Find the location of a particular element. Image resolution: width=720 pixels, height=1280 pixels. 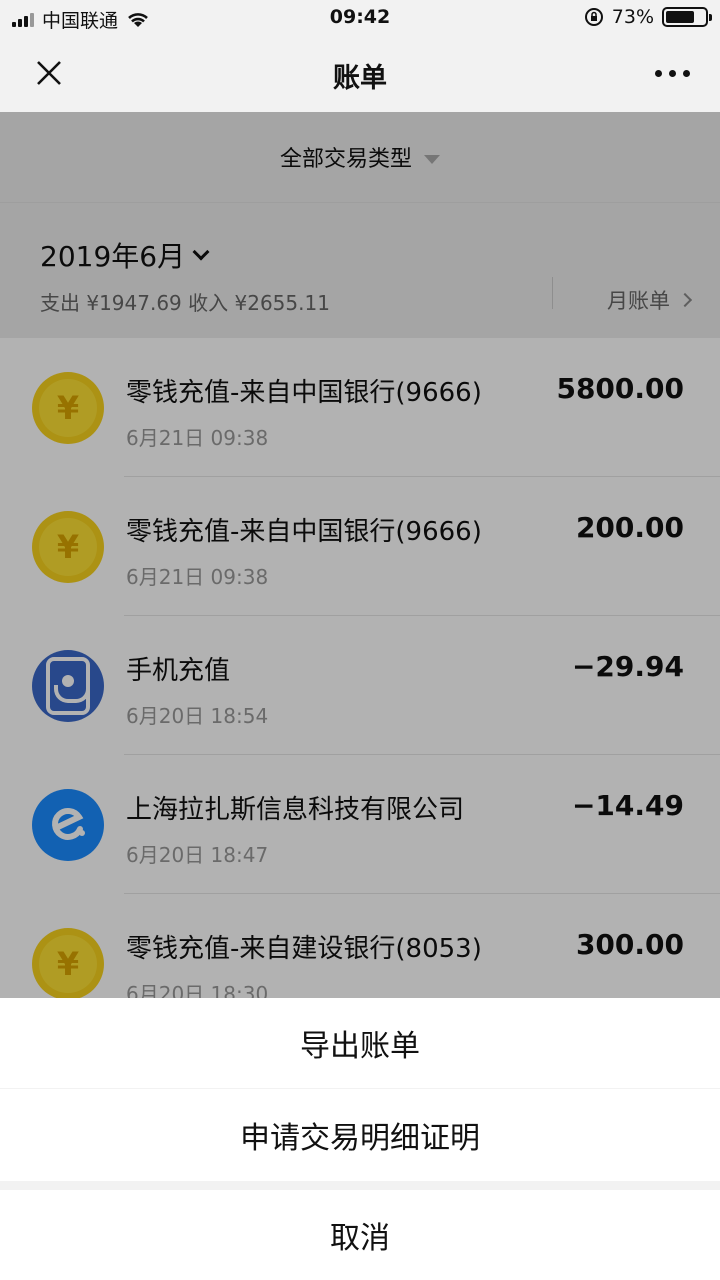

nav-bar: 账单 is located at coordinates (360, 74).